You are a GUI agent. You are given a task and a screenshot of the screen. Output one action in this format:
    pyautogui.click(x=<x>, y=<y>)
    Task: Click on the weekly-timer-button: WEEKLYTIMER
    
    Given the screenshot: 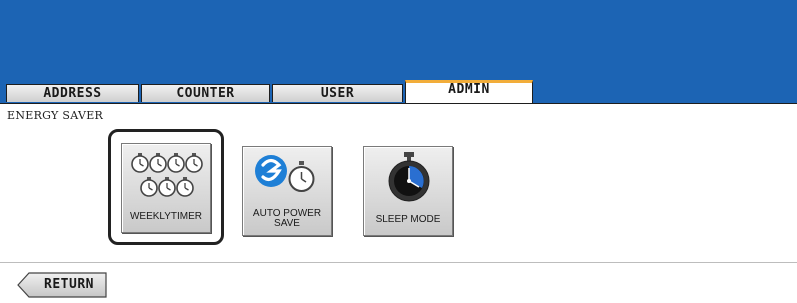 What is the action you would take?
    pyautogui.click(x=166, y=188)
    